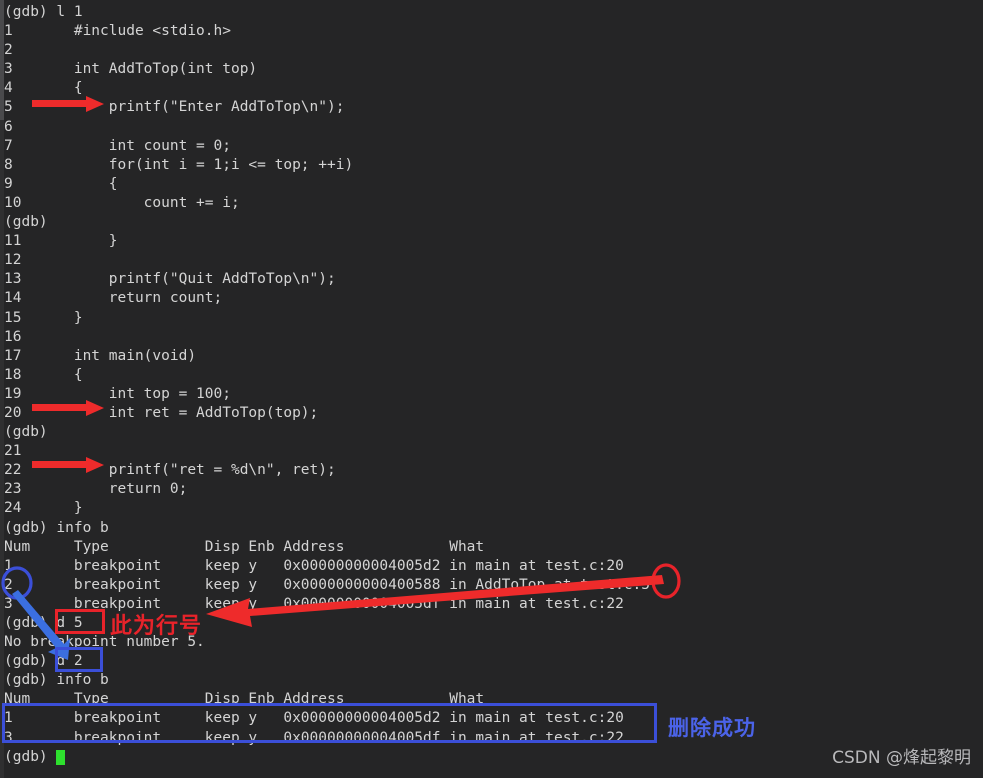 The width and height of the screenshot is (983, 778). Describe the element at coordinates (113, 298) in the screenshot. I see `terminal-line: 14 return count;` at that location.